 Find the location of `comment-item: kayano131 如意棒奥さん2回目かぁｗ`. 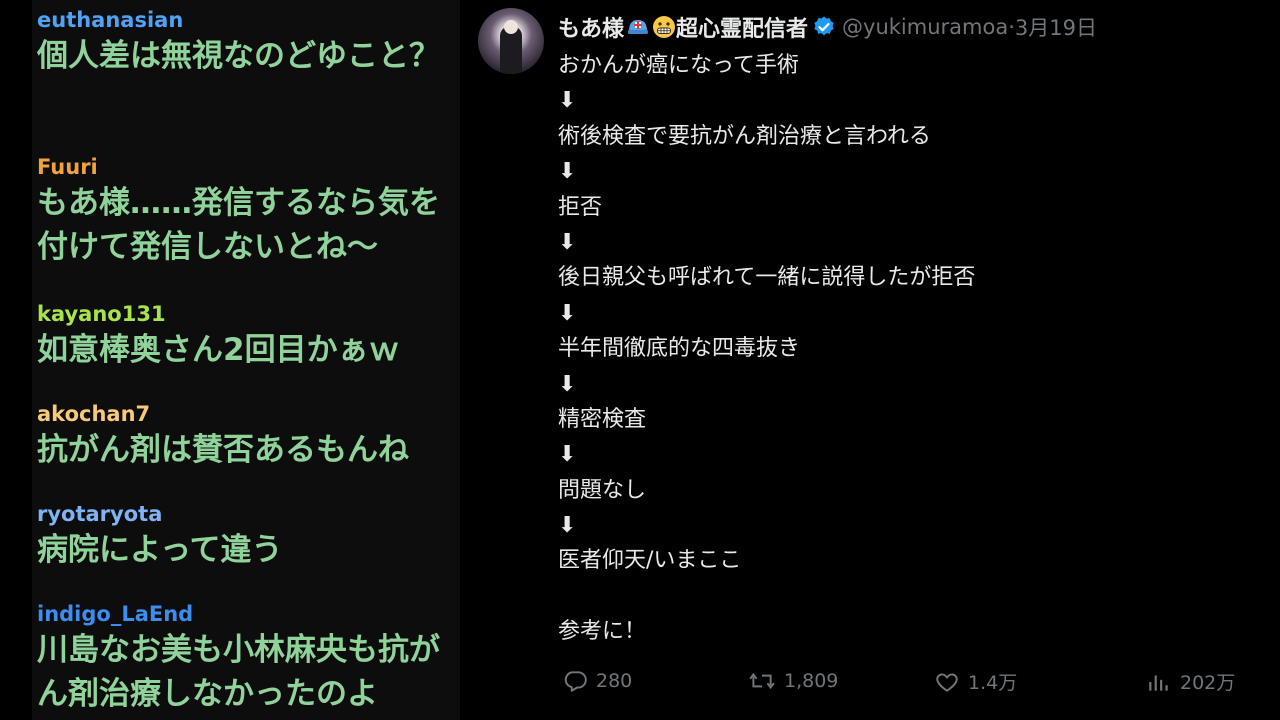

comment-item: kayano131 如意棒奥さん2回目かぁｗ is located at coordinates (248, 336).